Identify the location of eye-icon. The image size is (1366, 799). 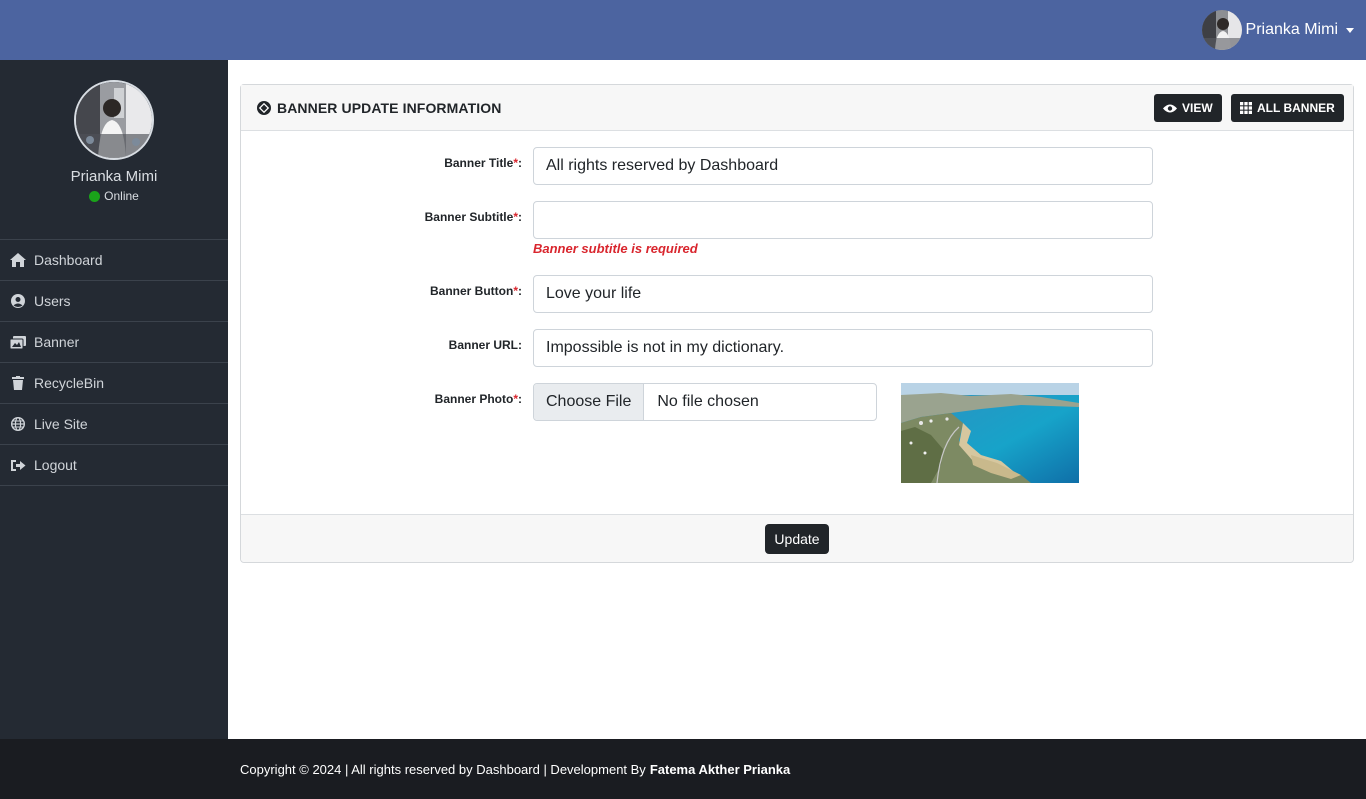
(1170, 108).